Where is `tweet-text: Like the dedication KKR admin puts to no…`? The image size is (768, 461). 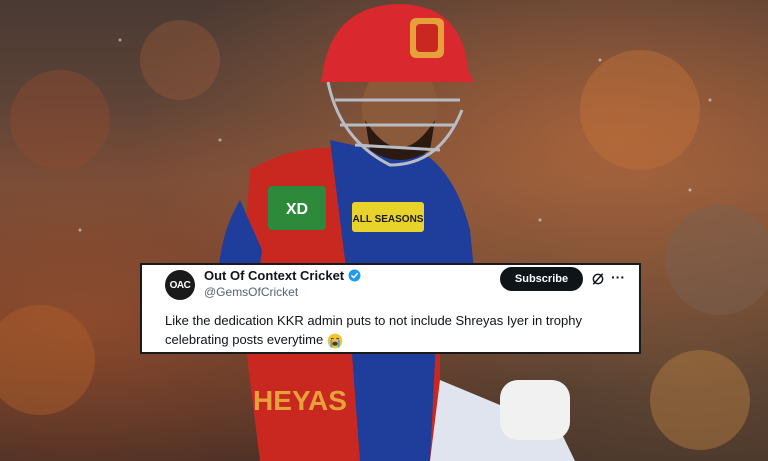 tweet-text: Like the dedication KKR admin puts to no… is located at coordinates (395, 330).